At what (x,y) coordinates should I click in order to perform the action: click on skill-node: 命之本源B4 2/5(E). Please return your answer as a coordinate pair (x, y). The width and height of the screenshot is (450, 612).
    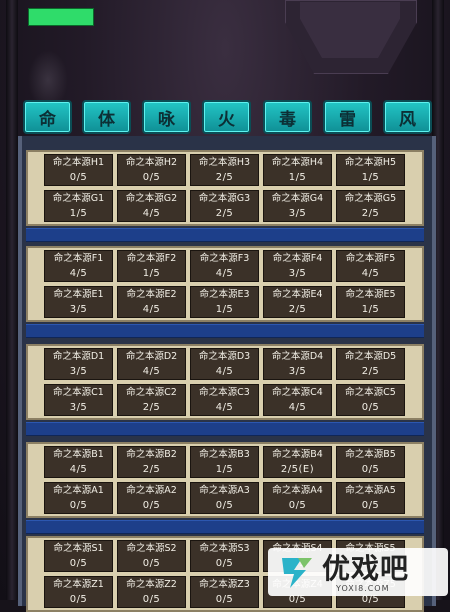
    Looking at the image, I should click on (297, 462).